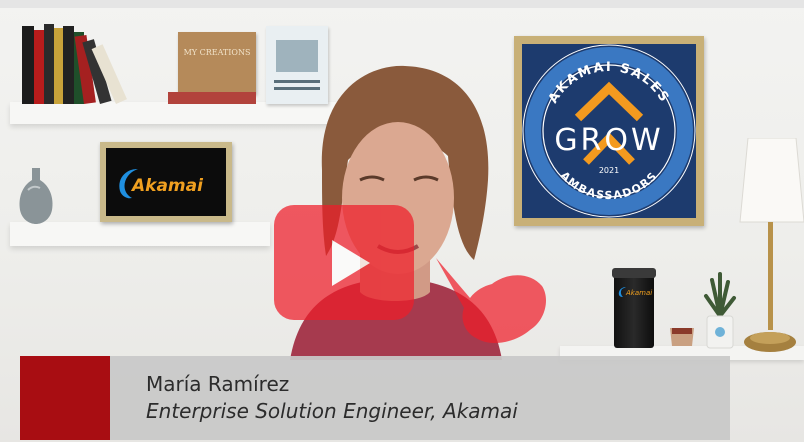 This screenshot has width=804, height=442. What do you see at coordinates (65, 398) in the screenshot?
I see `caption-accent` at bounding box center [65, 398].